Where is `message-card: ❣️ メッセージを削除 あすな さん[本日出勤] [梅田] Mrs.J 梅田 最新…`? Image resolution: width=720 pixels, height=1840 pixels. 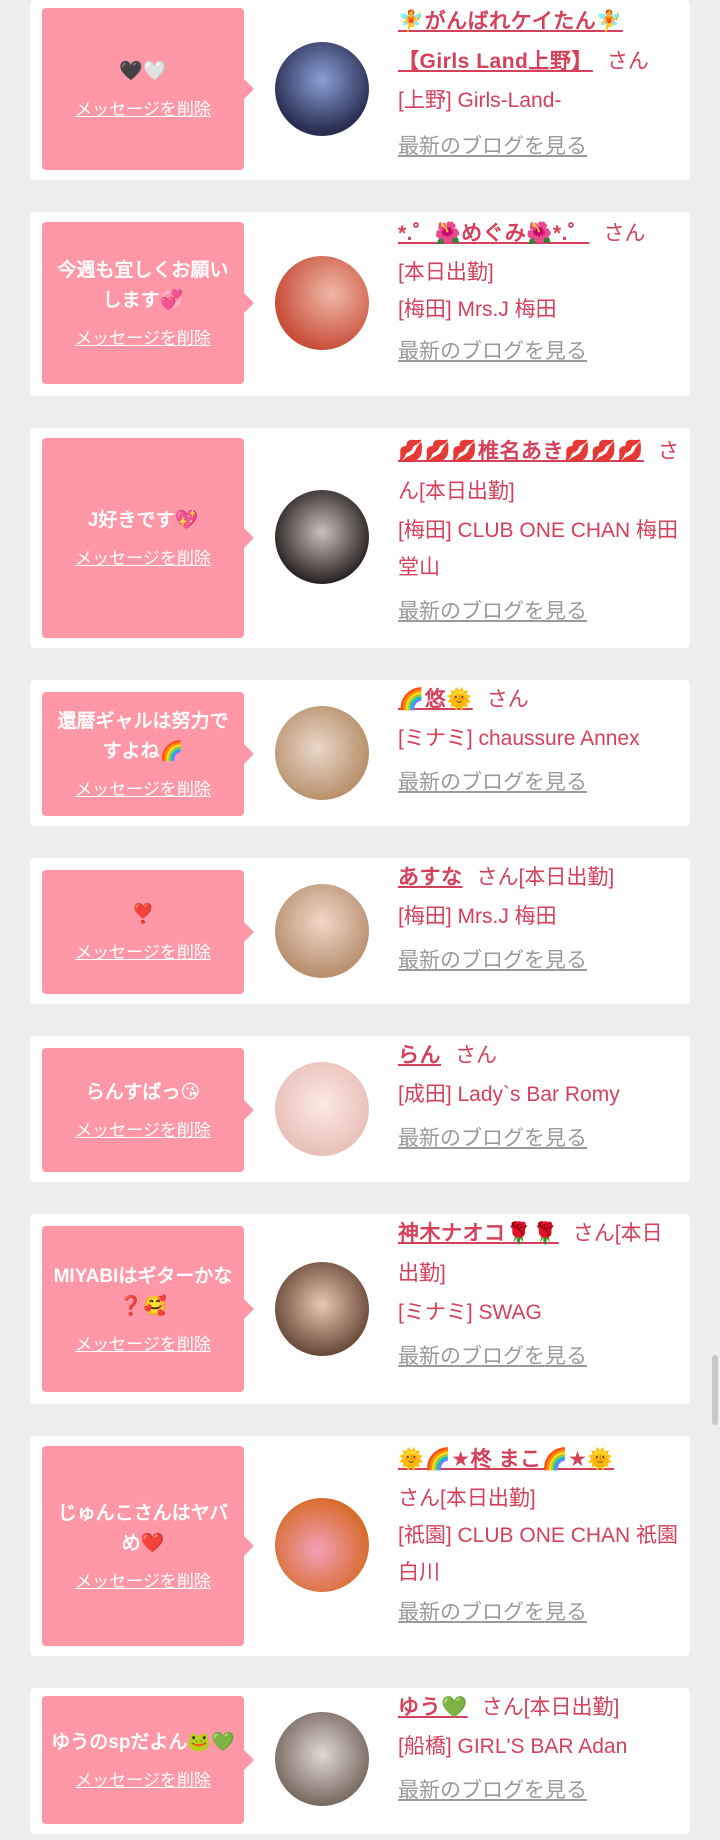
message-card: ❣️ メッセージを削除 あすな さん[本日出勤] [梅田] Mrs.J 梅田 最新… is located at coordinates (360, 931).